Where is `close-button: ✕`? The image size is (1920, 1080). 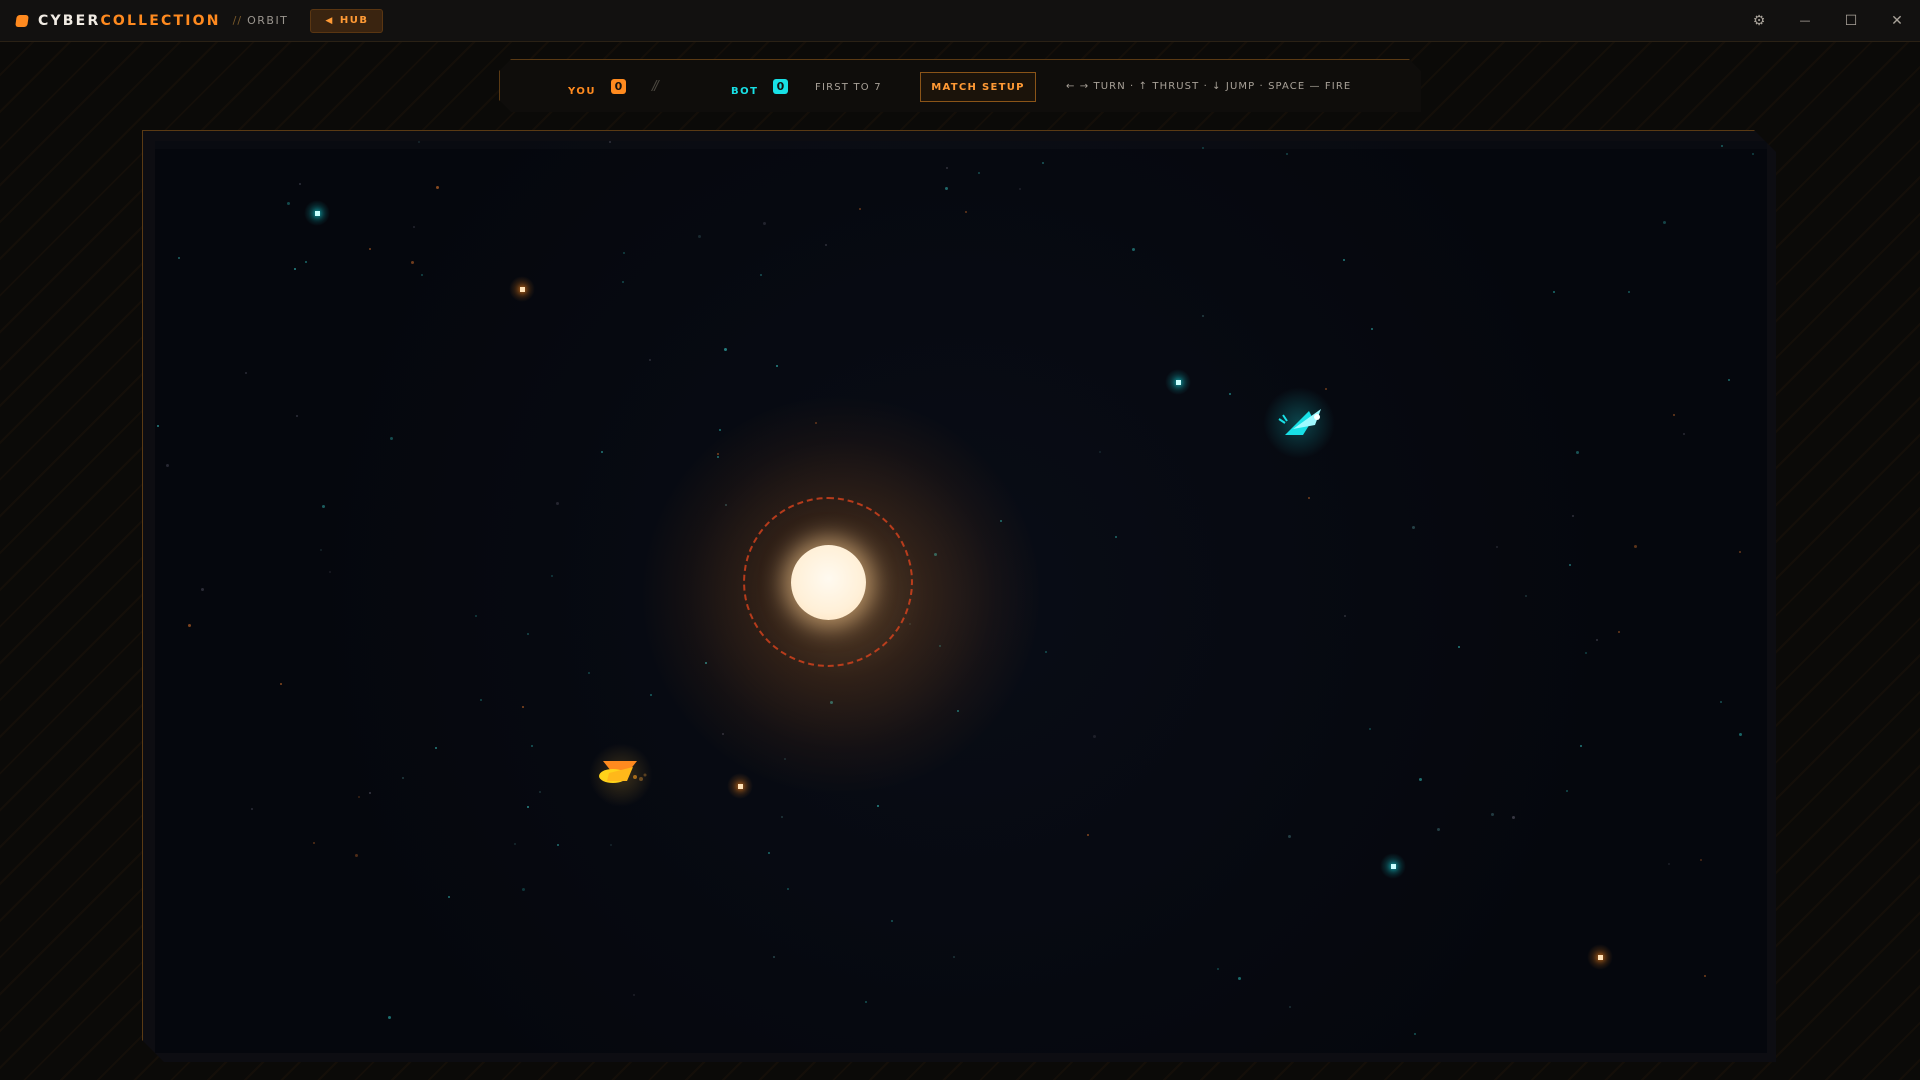 close-button: ✕ is located at coordinates (1897, 20).